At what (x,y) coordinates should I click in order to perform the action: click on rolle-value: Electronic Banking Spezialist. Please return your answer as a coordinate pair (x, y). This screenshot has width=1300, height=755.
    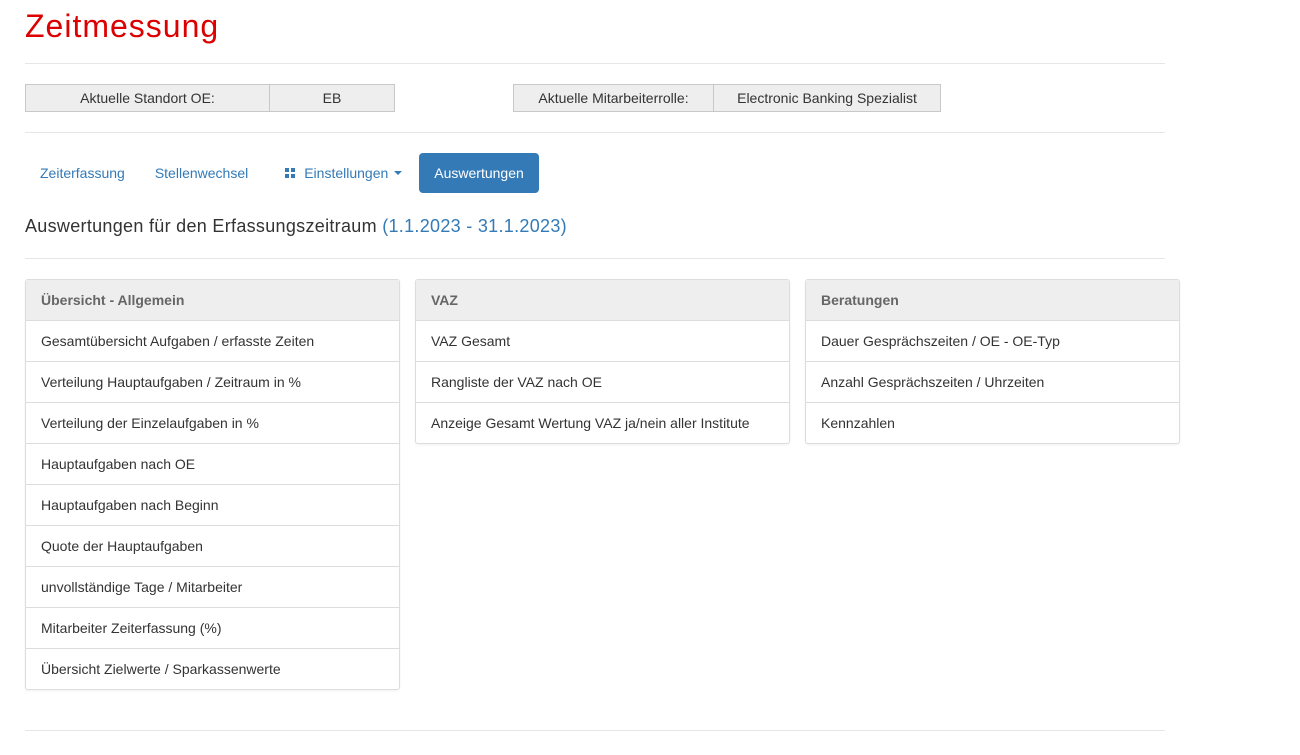
    Looking at the image, I should click on (826, 98).